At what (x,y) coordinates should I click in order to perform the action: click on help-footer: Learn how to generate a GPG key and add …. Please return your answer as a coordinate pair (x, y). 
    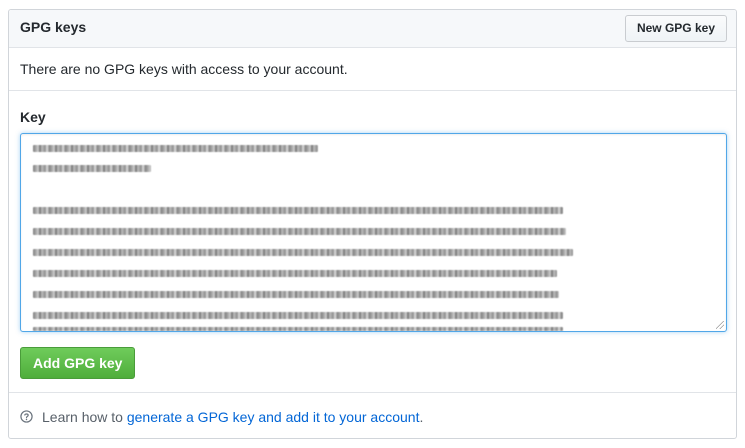
    Looking at the image, I should click on (372, 416).